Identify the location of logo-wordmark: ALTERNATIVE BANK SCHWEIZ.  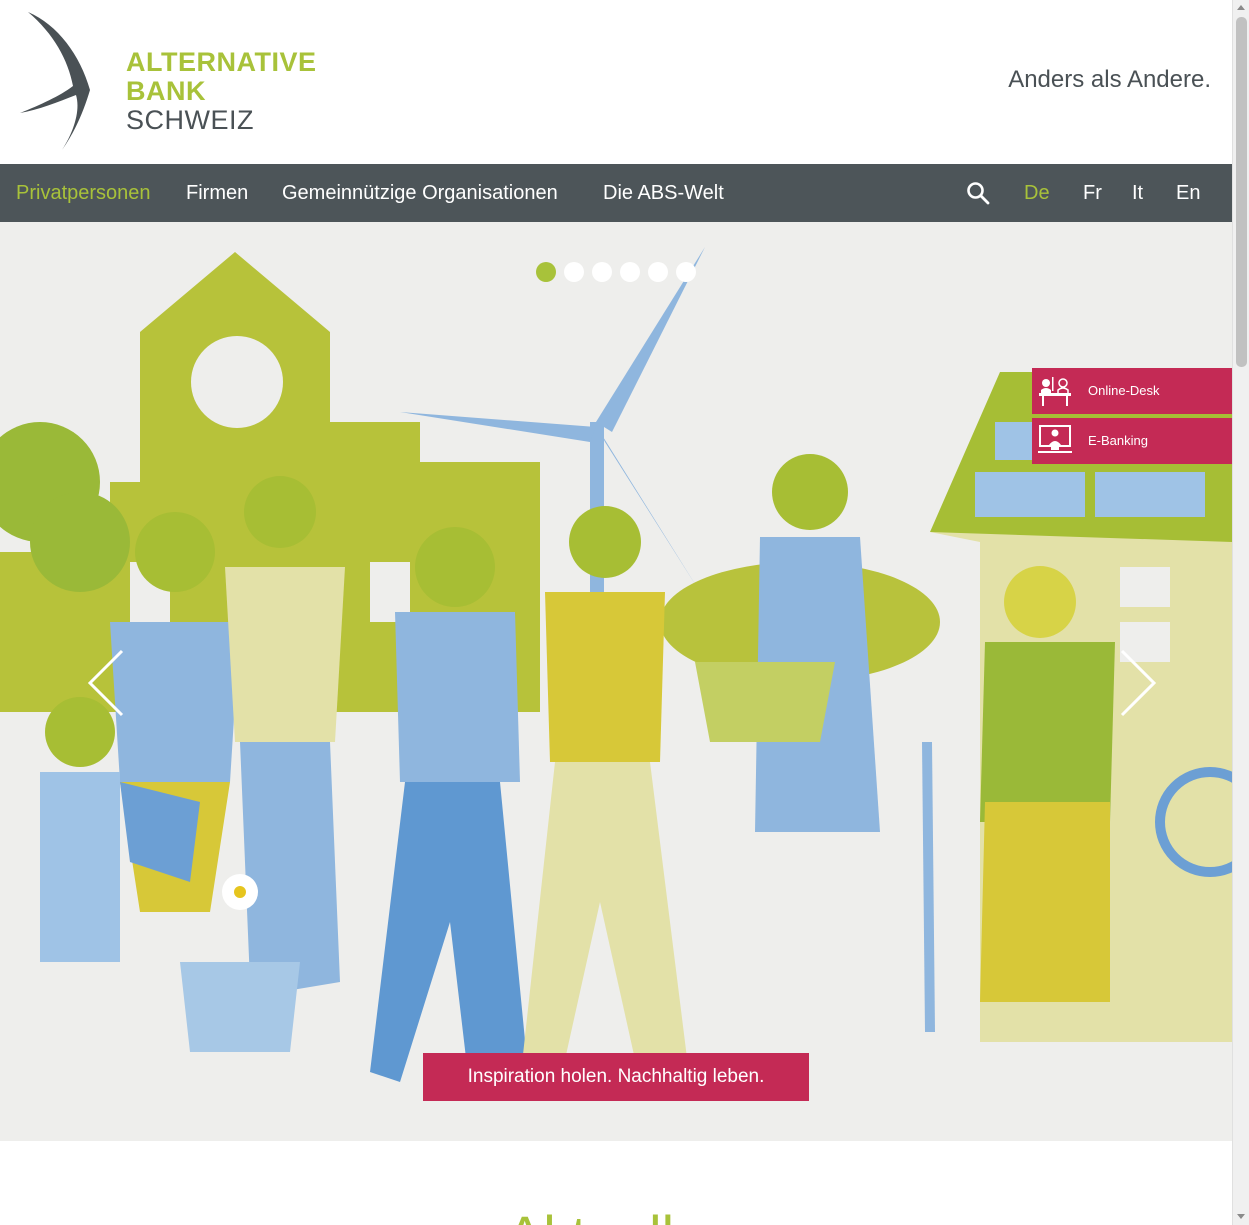
(221, 91).